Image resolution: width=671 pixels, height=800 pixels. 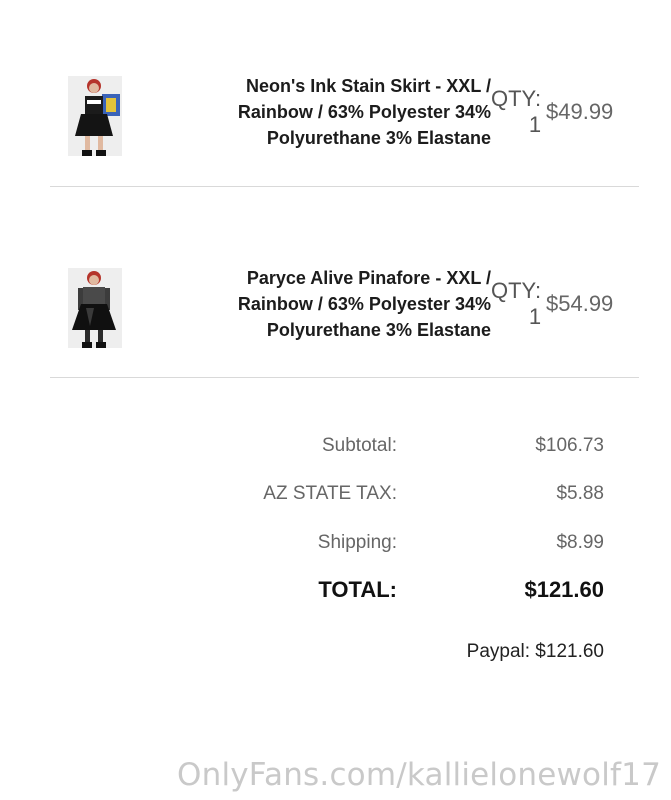 What do you see at coordinates (580, 303) in the screenshot?
I see `item-price: $54.99` at bounding box center [580, 303].